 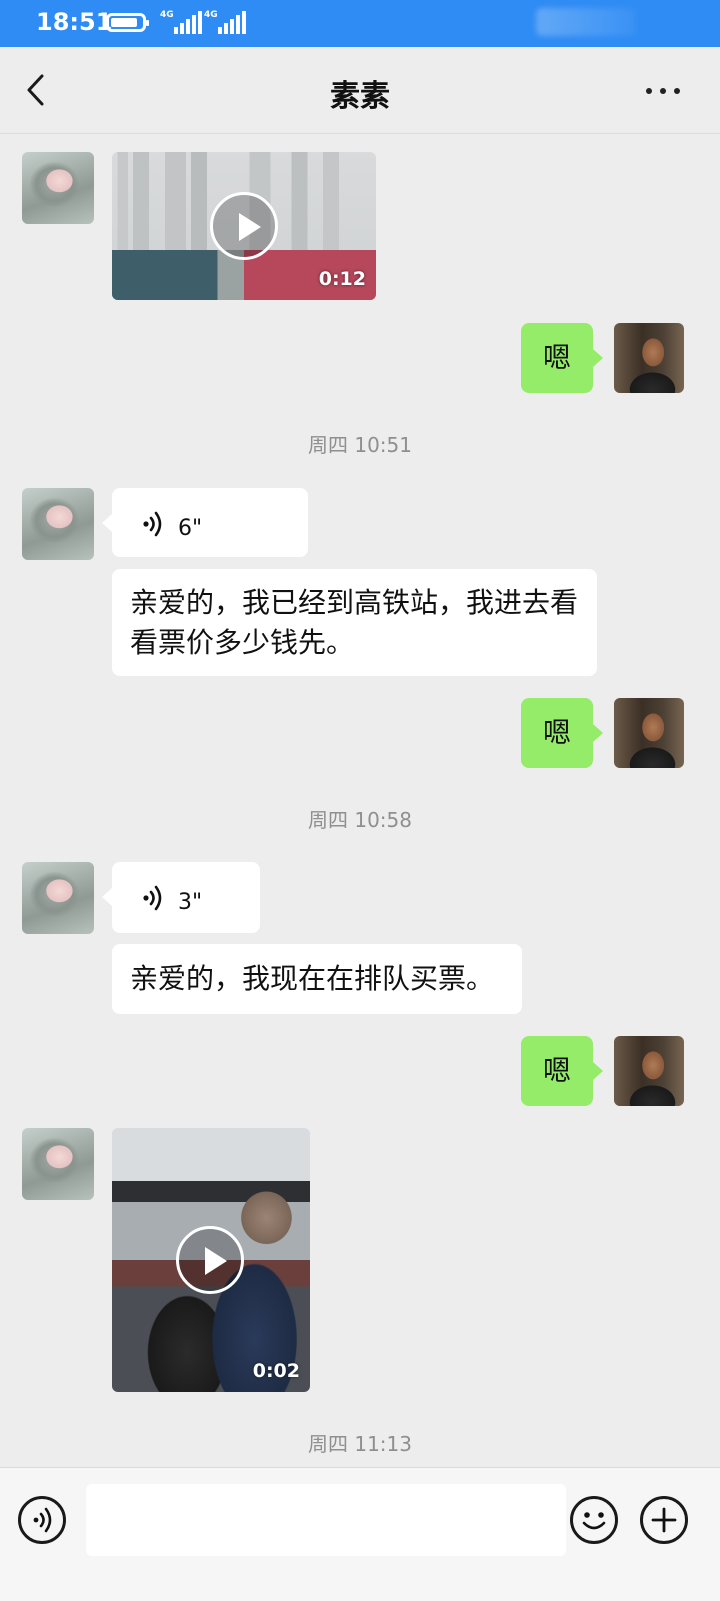 What do you see at coordinates (664, 1520) in the screenshot?
I see `plus-icon` at bounding box center [664, 1520].